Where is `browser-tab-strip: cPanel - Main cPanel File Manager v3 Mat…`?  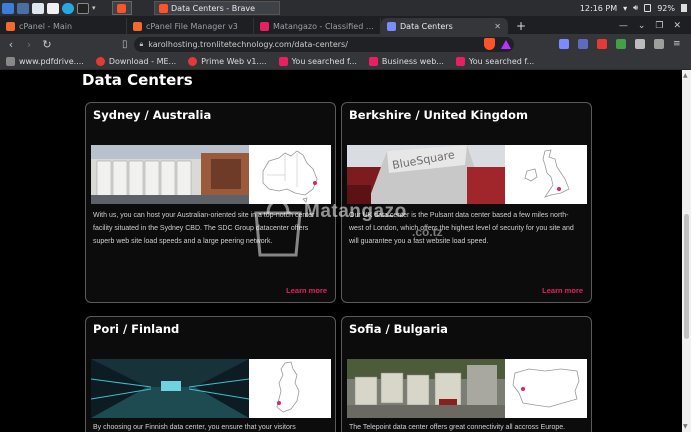 browser-tab-strip: cPanel - Main cPanel File Manager v3 Mat… is located at coordinates (345, 25).